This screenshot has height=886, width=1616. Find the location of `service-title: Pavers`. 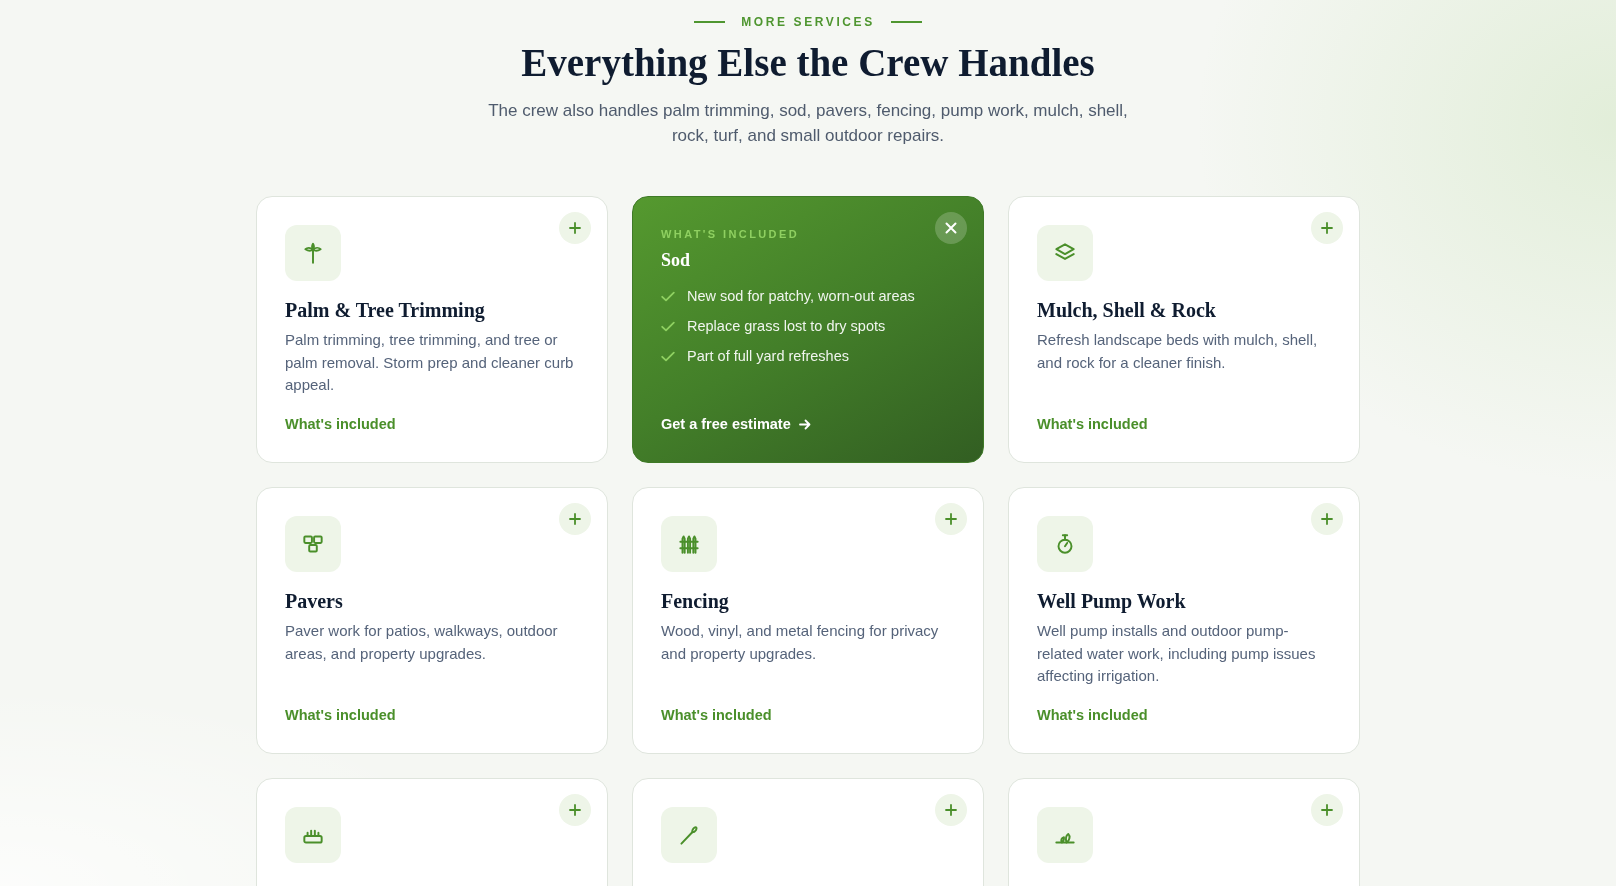

service-title: Pavers is located at coordinates (314, 601).